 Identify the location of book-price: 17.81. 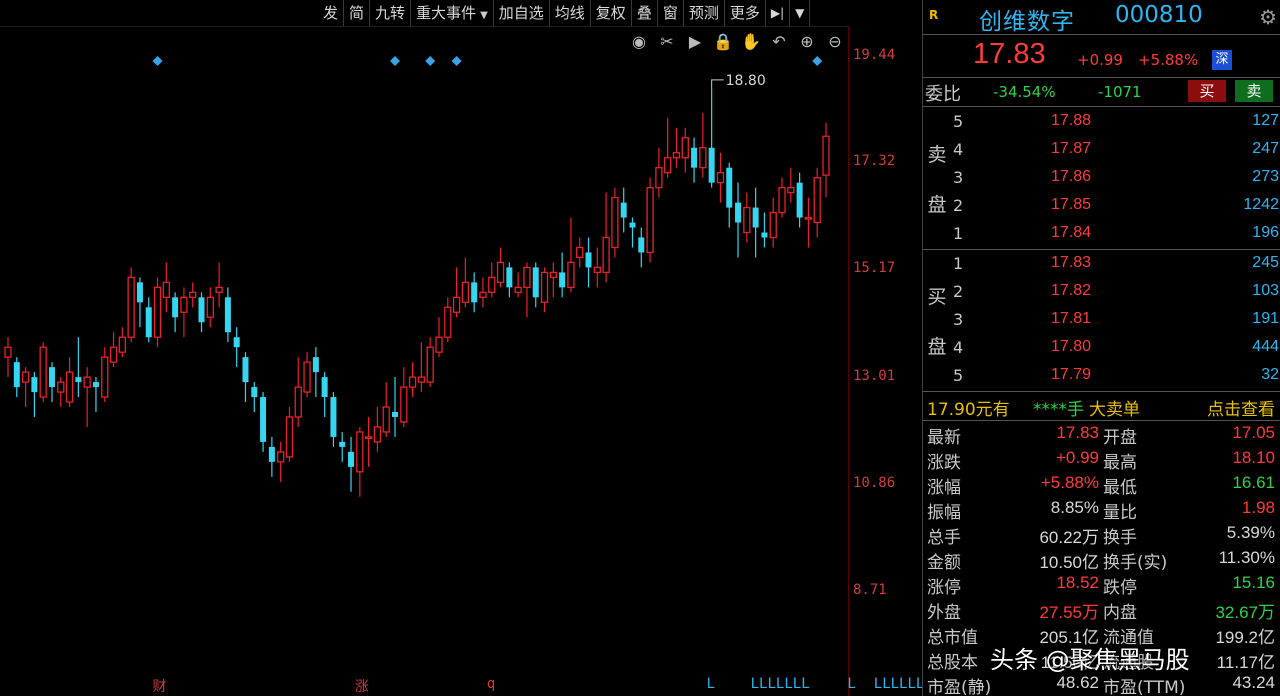
(1071, 318).